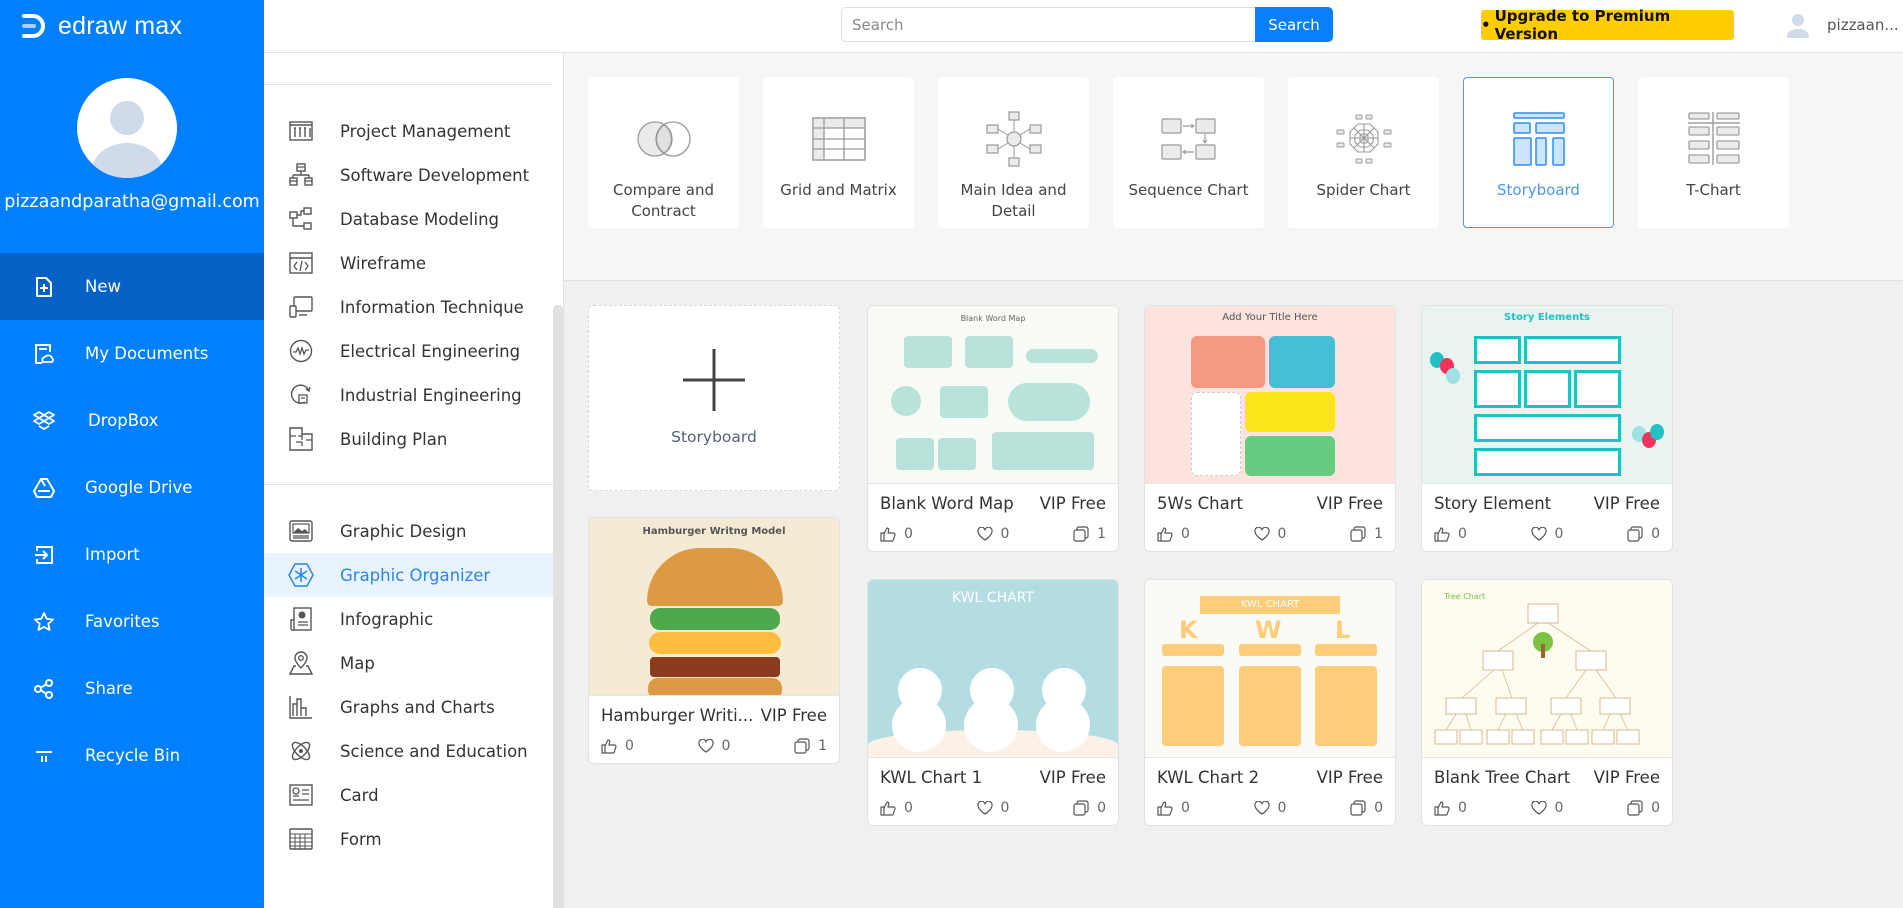 This screenshot has width=1903, height=908. What do you see at coordinates (132, 621) in the screenshot?
I see `nav-favorites: Favorites` at bounding box center [132, 621].